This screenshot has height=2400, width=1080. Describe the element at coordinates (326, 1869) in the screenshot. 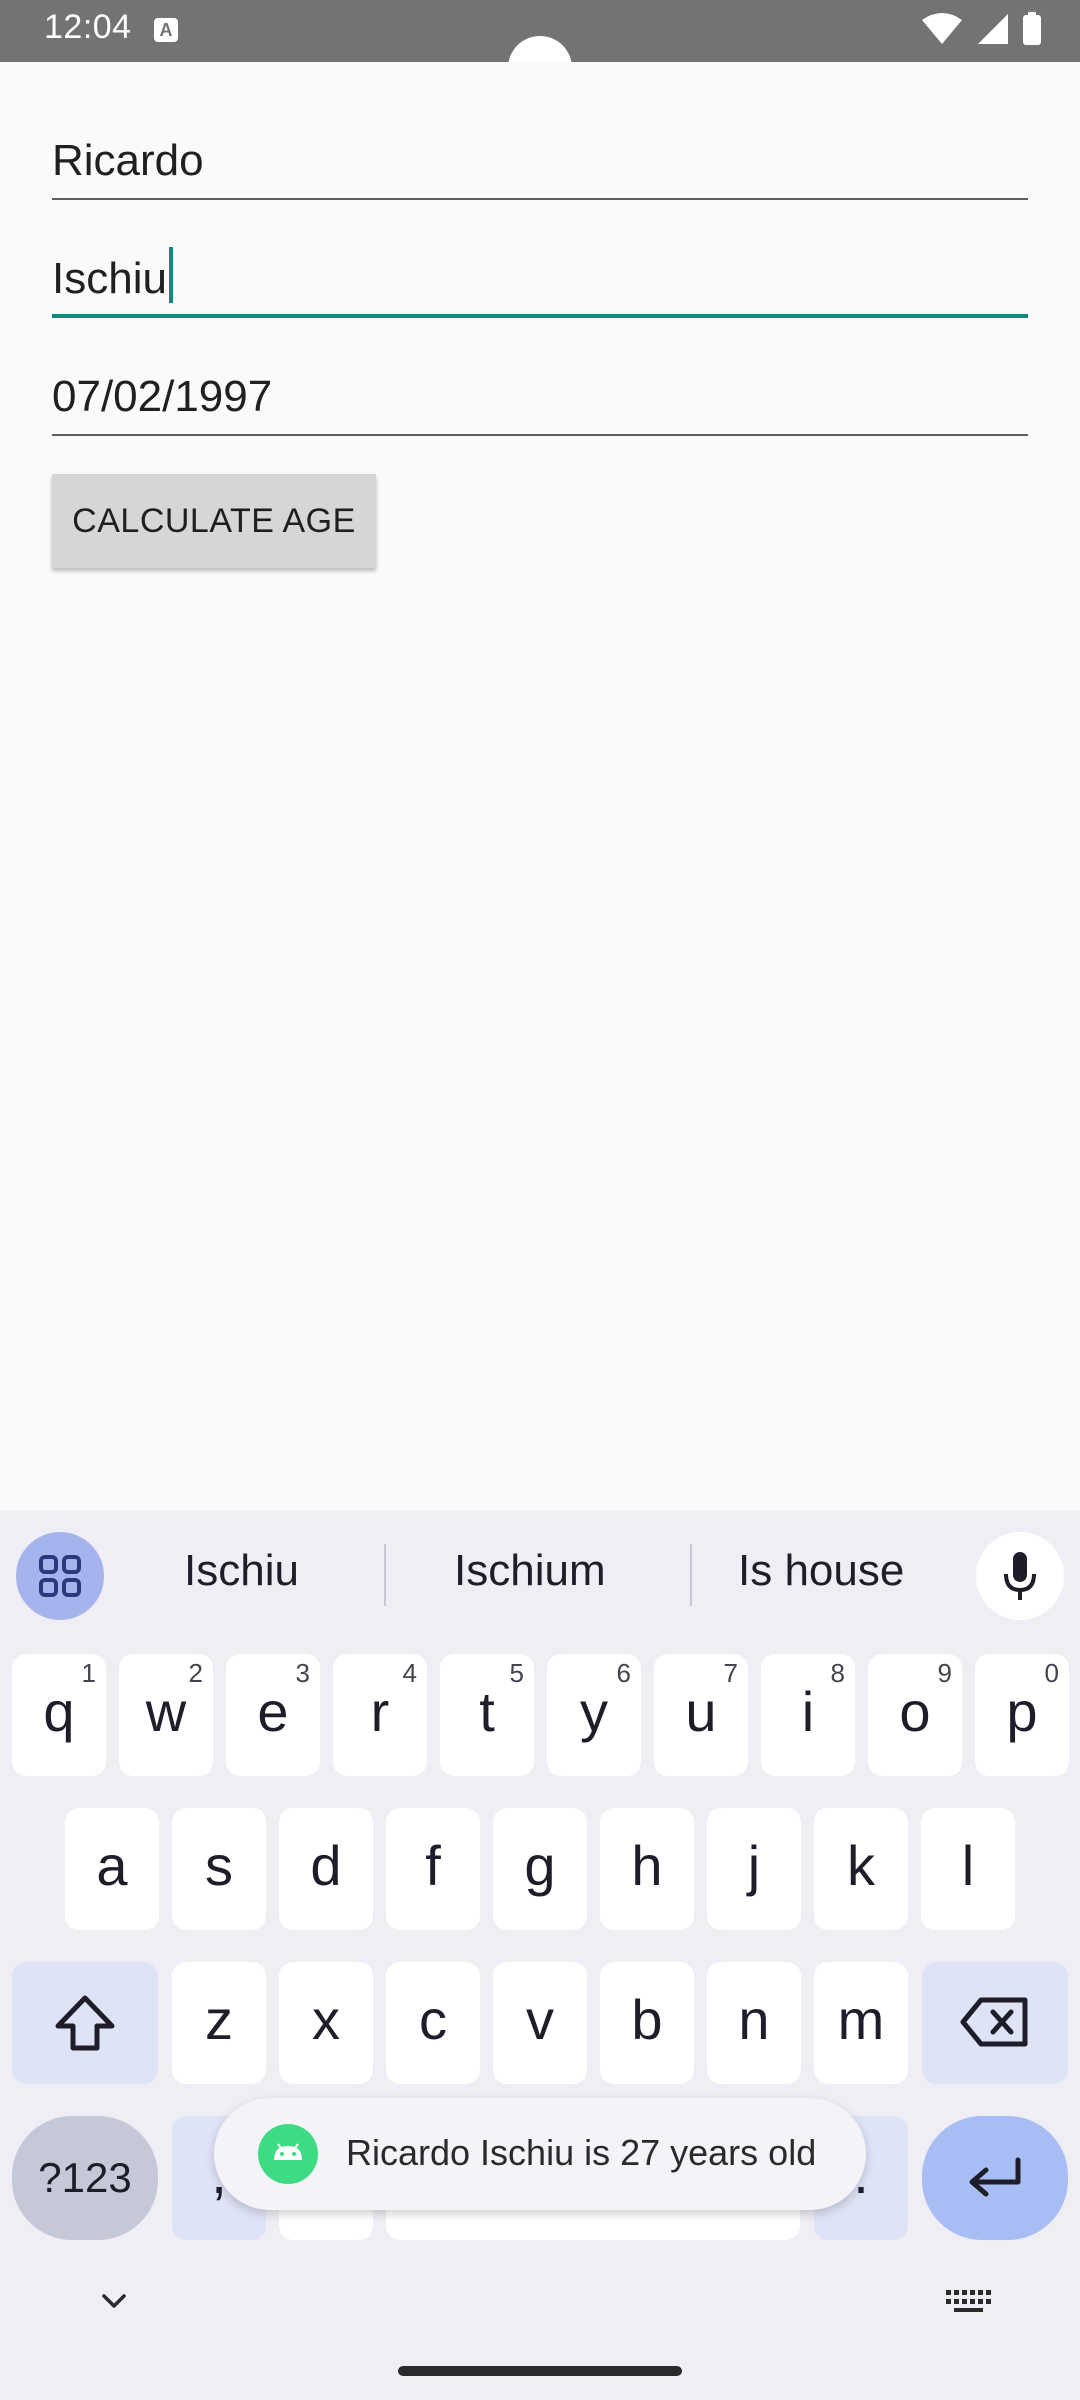

I see `key-d: d` at that location.